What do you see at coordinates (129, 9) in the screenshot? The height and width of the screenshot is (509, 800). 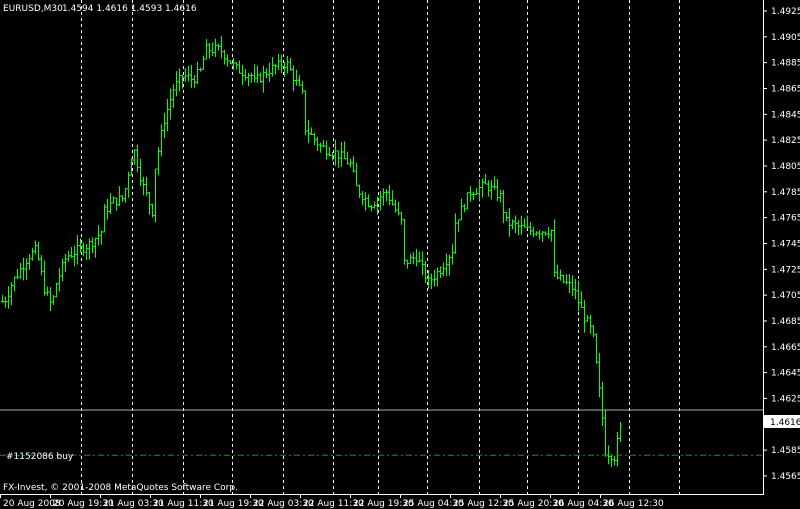 I see `ohlc-header: 1.4594 1.4616 1.4593 1.4616` at bounding box center [129, 9].